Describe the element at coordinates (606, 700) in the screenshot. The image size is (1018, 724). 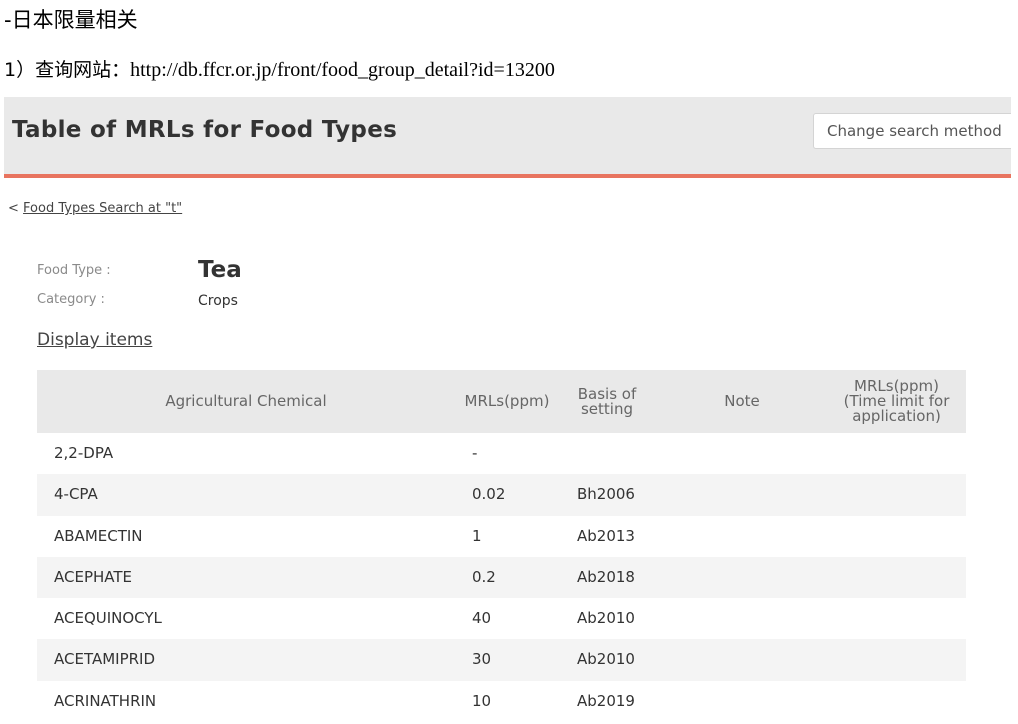
I see `basis-cell: Ab2019` at that location.